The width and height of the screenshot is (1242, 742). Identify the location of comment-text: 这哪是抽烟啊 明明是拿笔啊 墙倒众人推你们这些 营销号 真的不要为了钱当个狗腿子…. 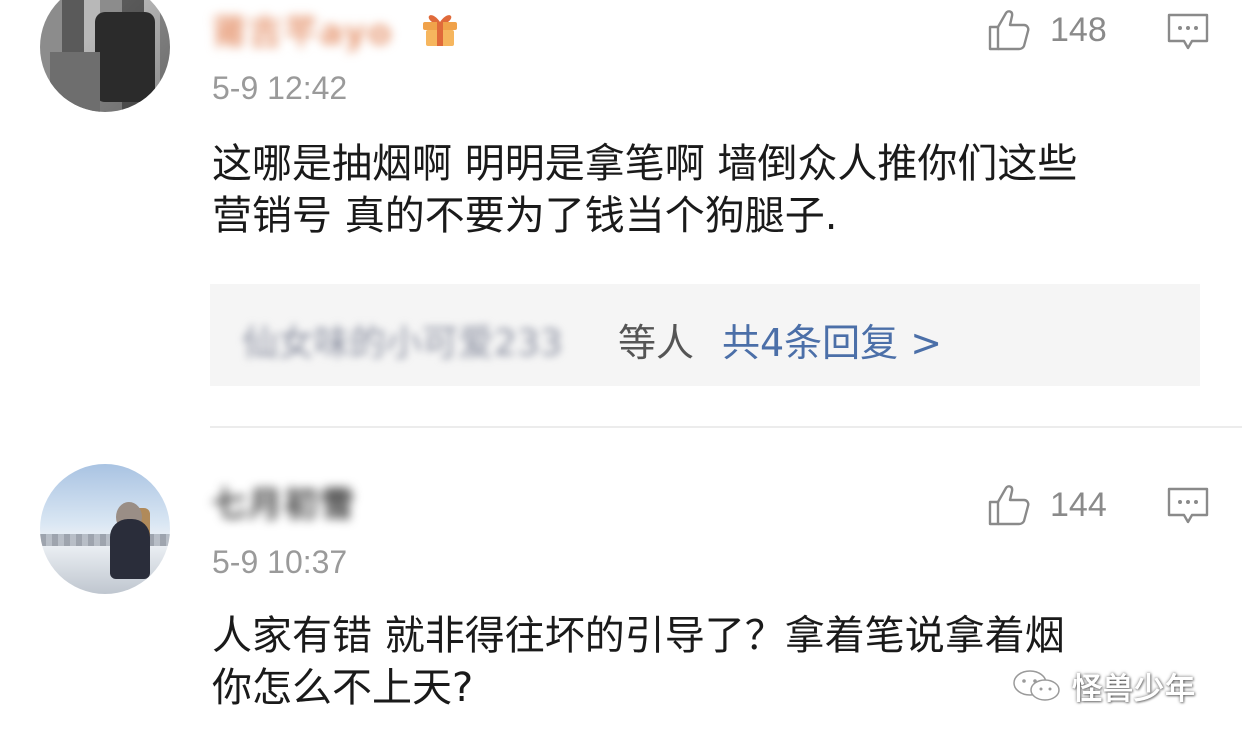
(712, 190).